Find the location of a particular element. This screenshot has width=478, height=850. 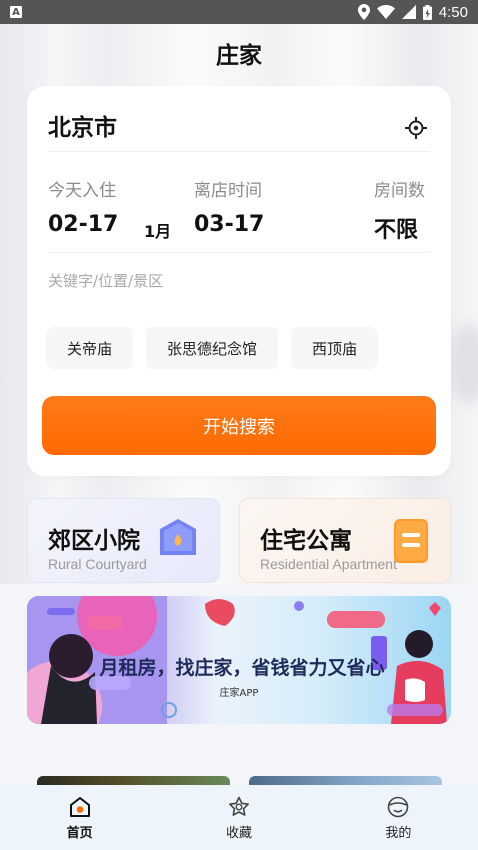

checkout-date: 03-17 is located at coordinates (229, 224).